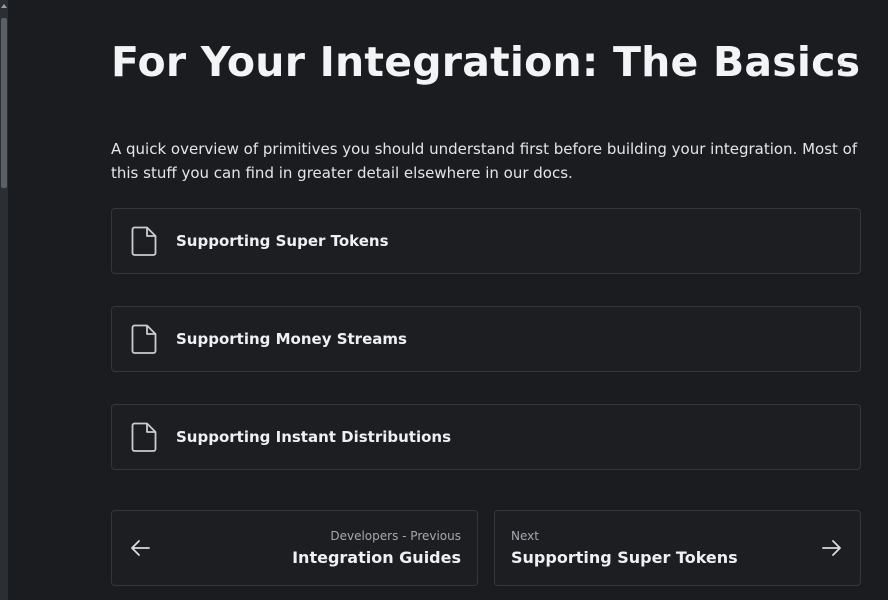 The height and width of the screenshot is (600, 888). Describe the element at coordinates (486, 437) in the screenshot. I see `card-supporting-instant-distributions: Supporting Instant Distributions` at that location.